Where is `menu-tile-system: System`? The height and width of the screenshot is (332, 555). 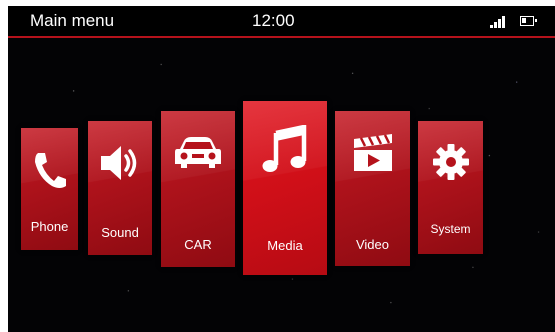
menu-tile-system: System is located at coordinates (450, 187).